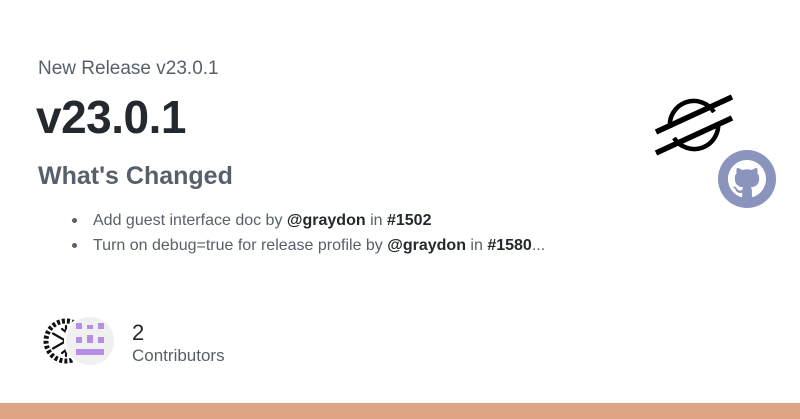  What do you see at coordinates (128, 68) in the screenshot?
I see `release-subtitle: New Release v23.0.1` at bounding box center [128, 68].